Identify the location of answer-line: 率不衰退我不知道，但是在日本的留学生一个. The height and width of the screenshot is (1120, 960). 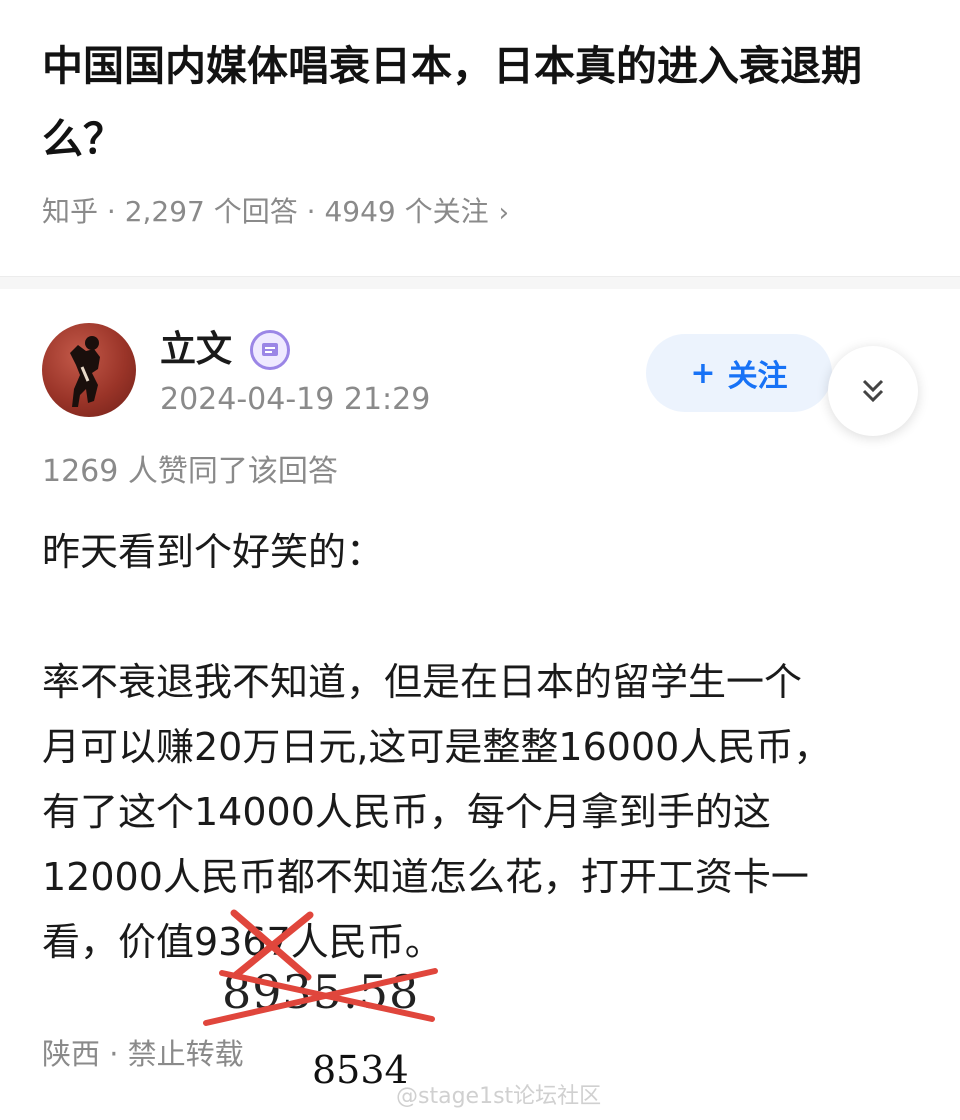
(422, 682).